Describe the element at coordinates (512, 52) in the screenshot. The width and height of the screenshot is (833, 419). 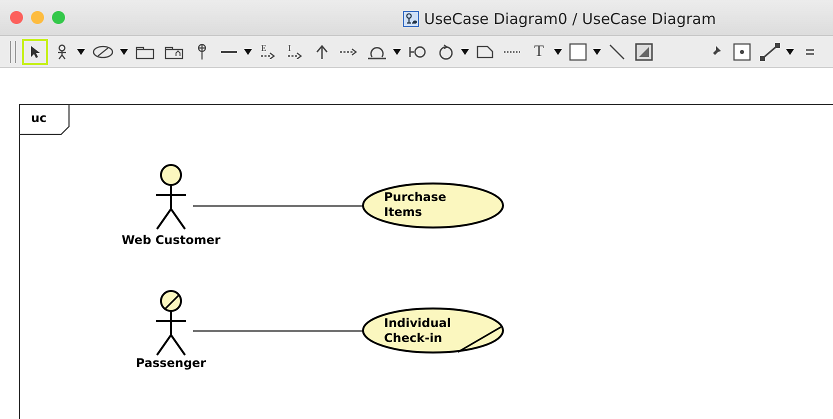
I see `dotted-line-icon` at that location.